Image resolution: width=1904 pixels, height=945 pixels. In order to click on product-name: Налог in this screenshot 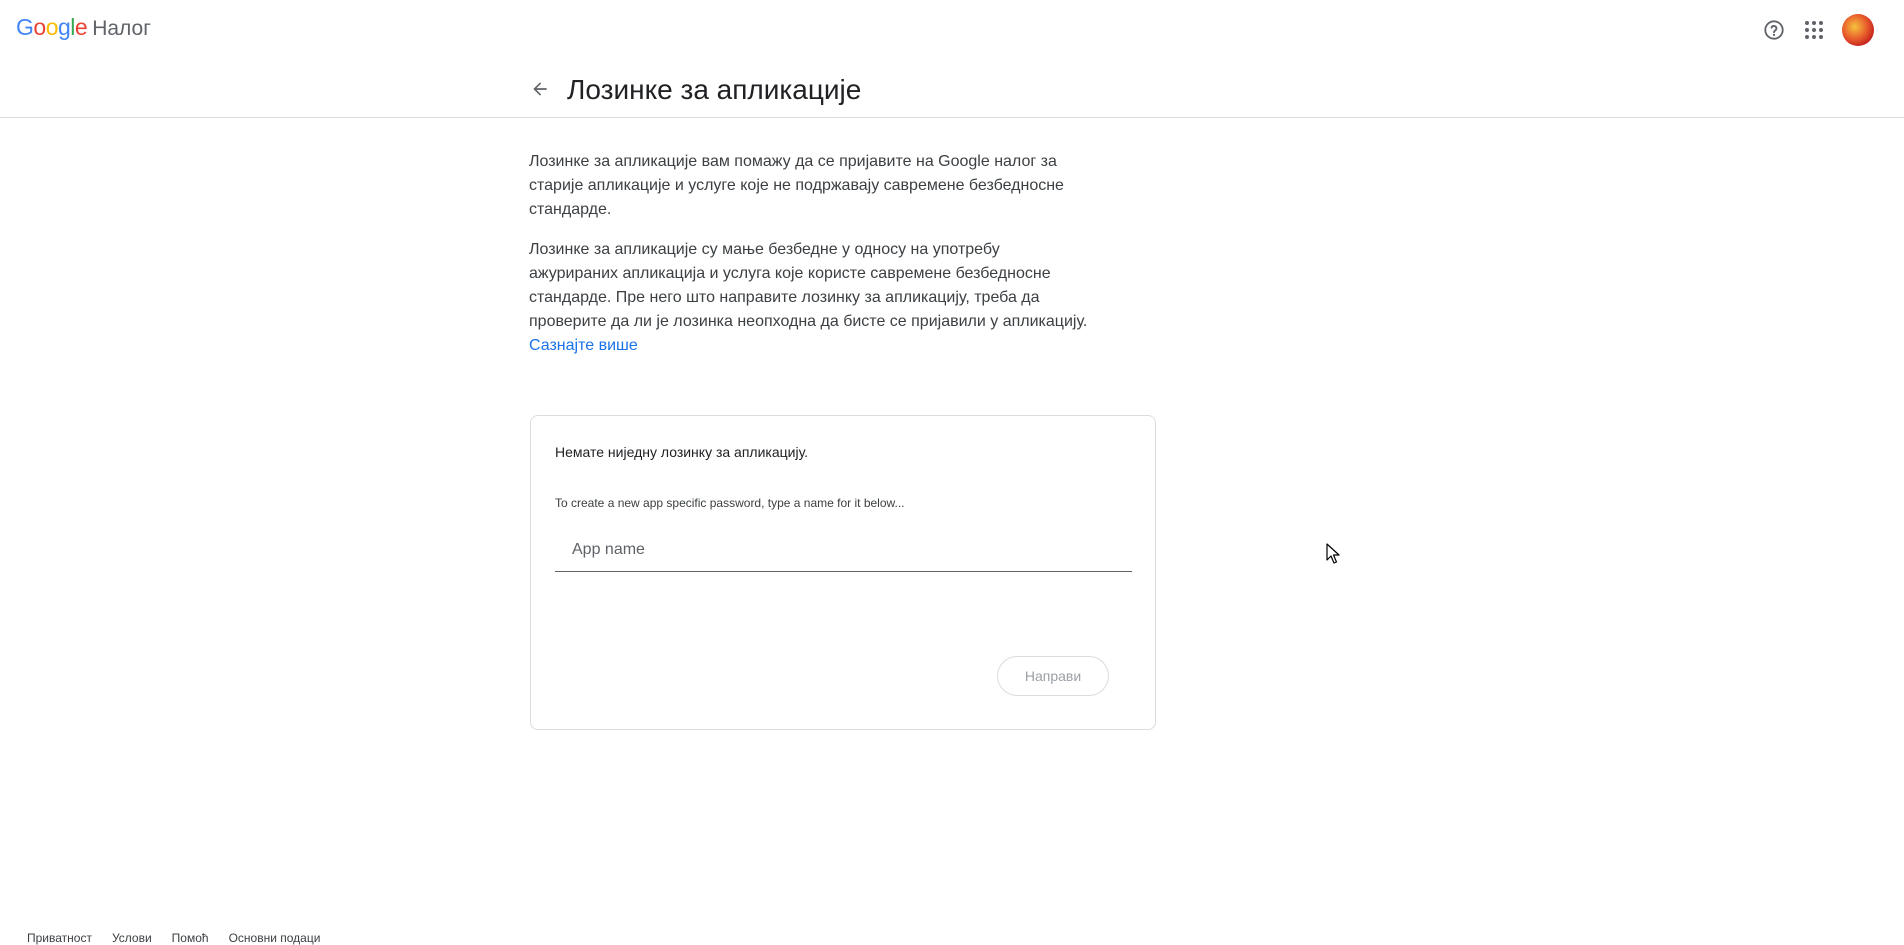, I will do `click(121, 28)`.